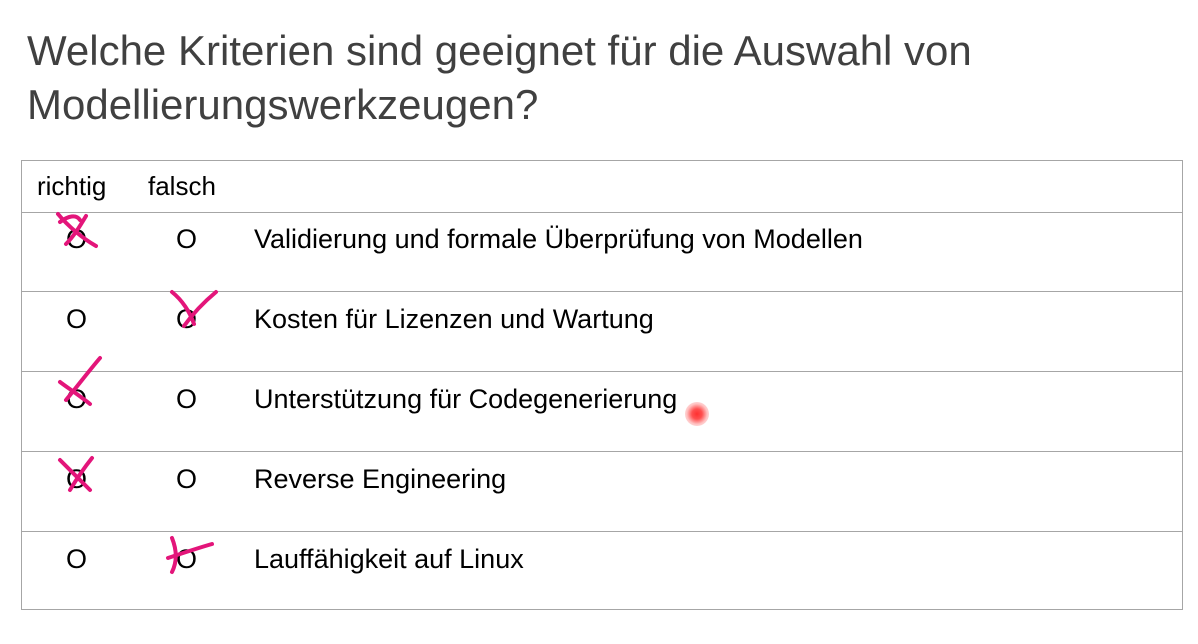 The height and width of the screenshot is (644, 1198). Describe the element at coordinates (389, 559) in the screenshot. I see `criterion-label: Lauffähigkeit auf Linux` at that location.